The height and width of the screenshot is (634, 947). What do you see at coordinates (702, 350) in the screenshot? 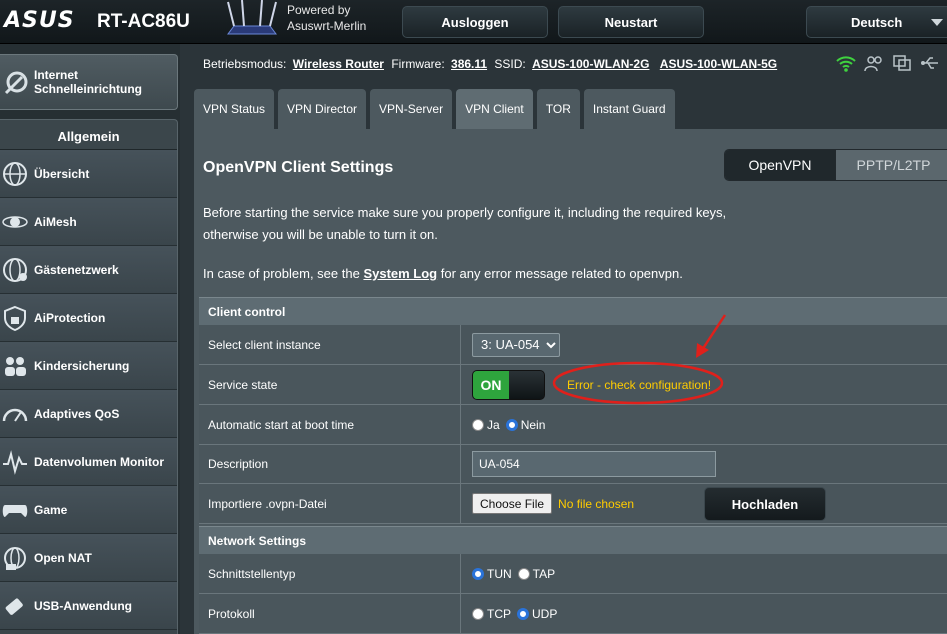
I see `annotation-arrow-head` at bounding box center [702, 350].